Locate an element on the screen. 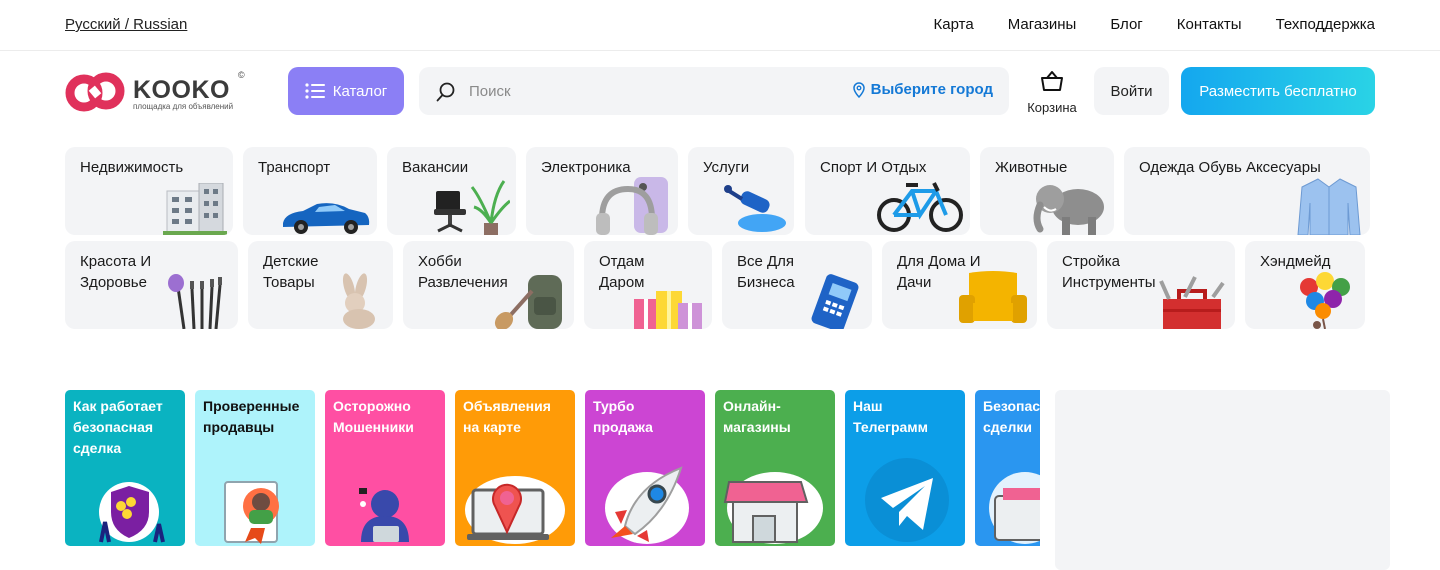 The width and height of the screenshot is (1440, 570). category-home-garden: Для Дома И Дачи is located at coordinates (959, 285).